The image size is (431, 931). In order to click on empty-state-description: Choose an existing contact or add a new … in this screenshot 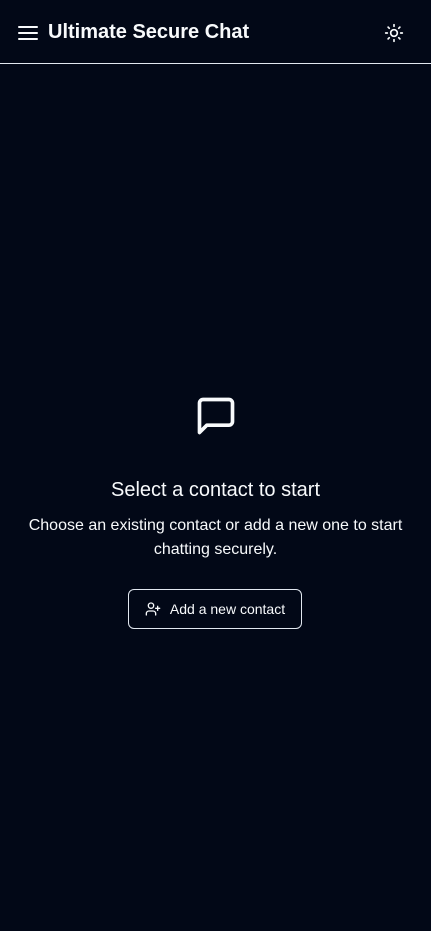, I will do `click(215, 537)`.